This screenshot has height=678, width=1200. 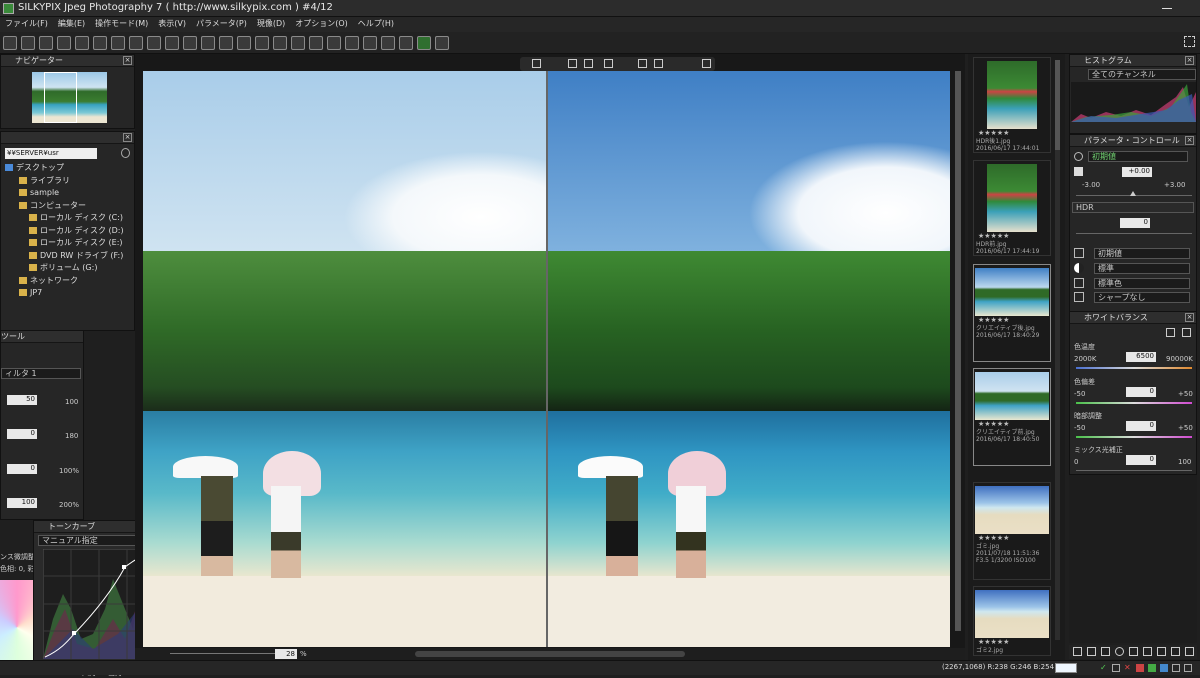 What do you see at coordinates (280, 43) in the screenshot?
I see `spot-icon` at bounding box center [280, 43].